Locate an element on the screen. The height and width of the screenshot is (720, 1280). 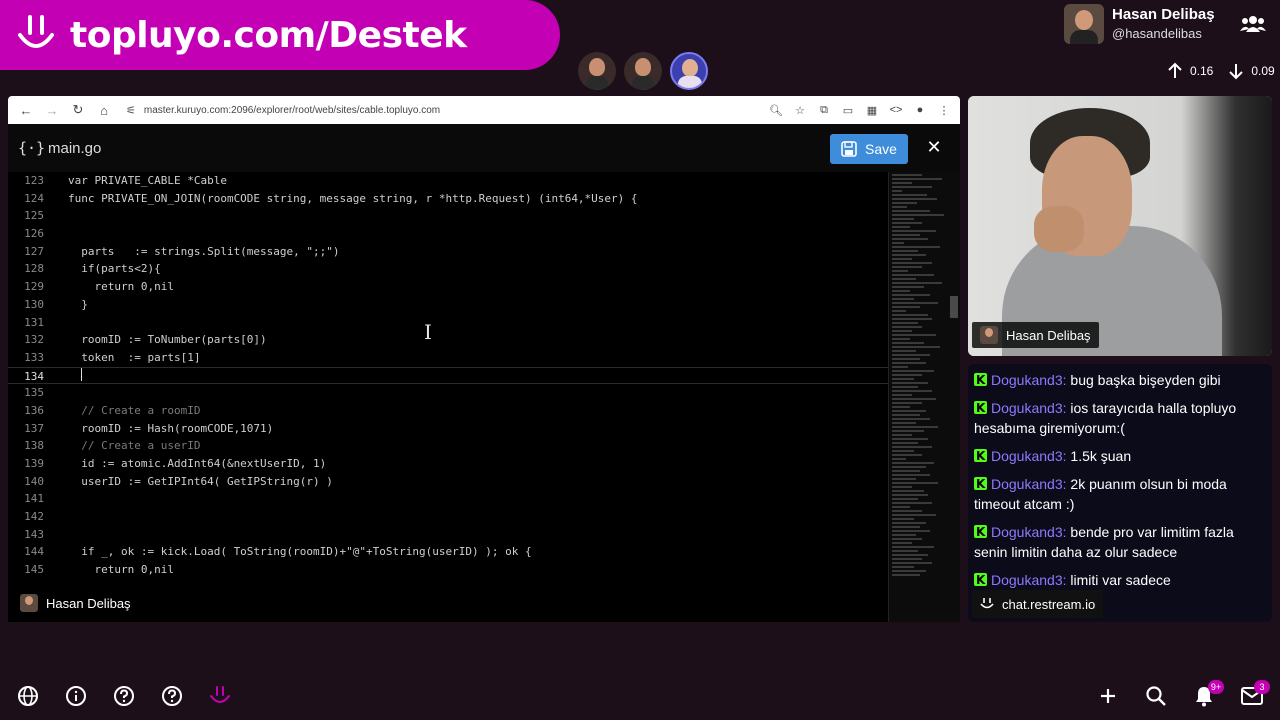
people-icon is located at coordinates (1253, 24).